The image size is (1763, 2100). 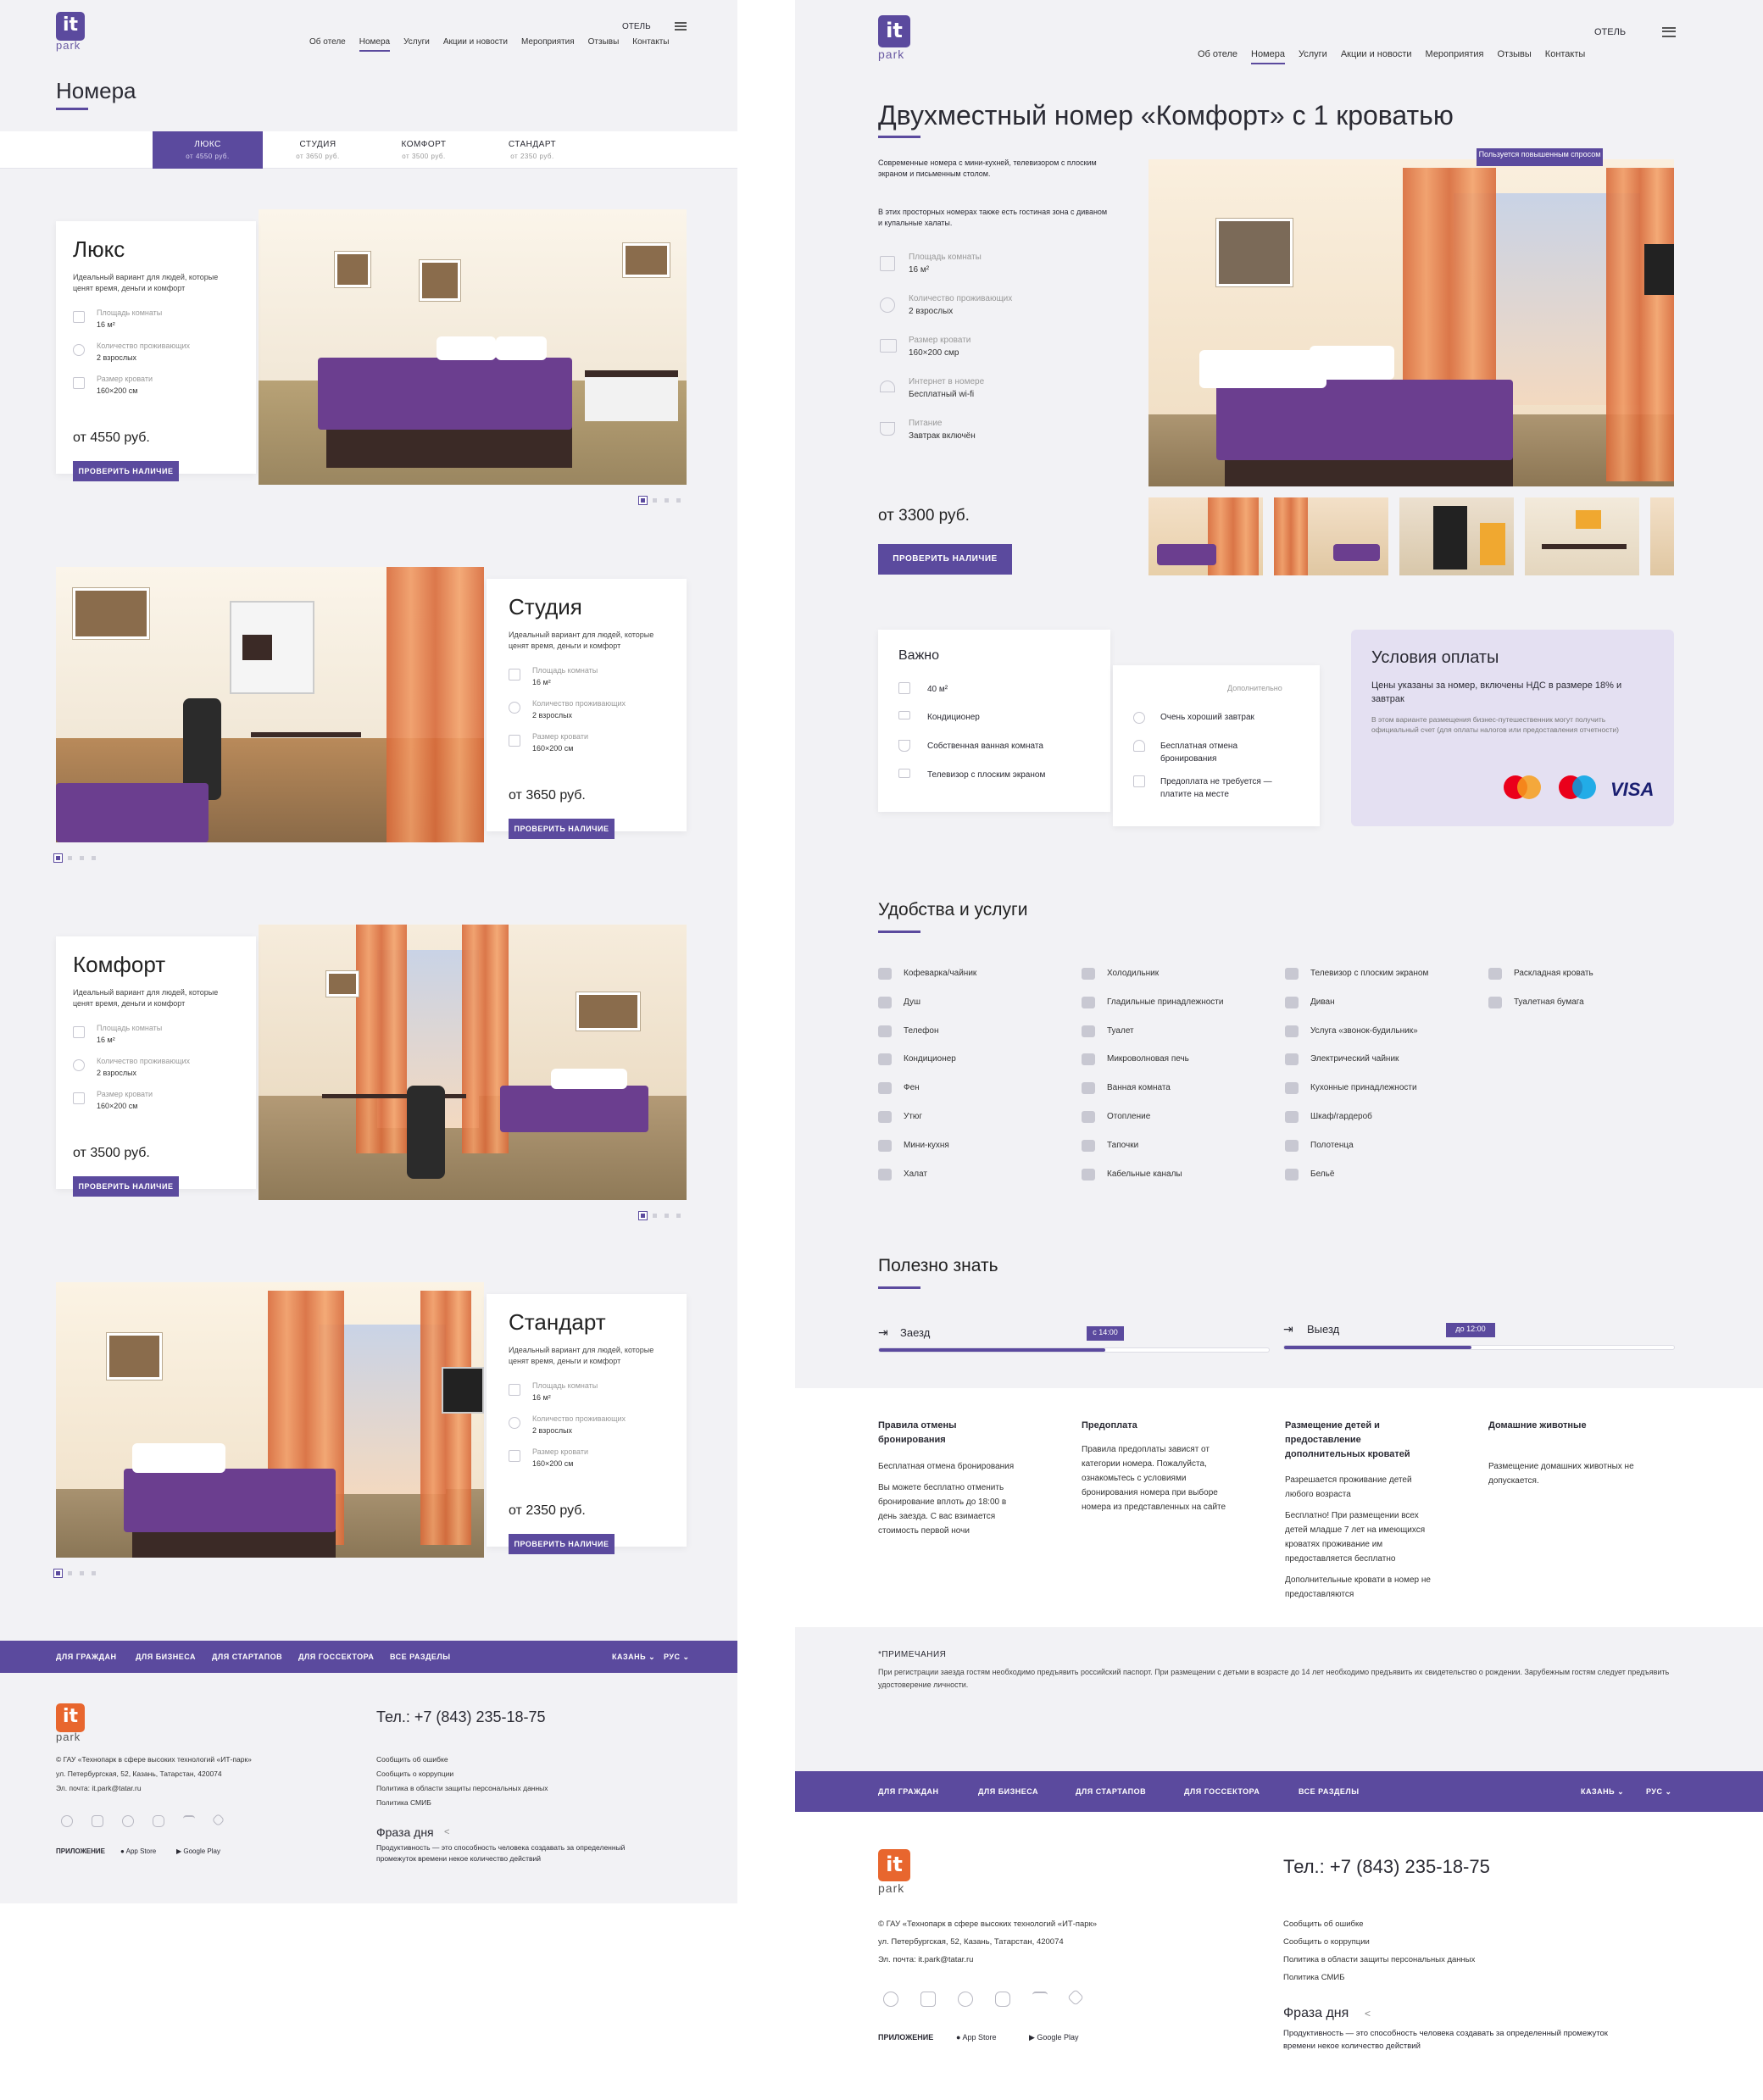 I want to click on tab-studio: СТУДИЯ от 3650 руб., so click(x=318, y=150).